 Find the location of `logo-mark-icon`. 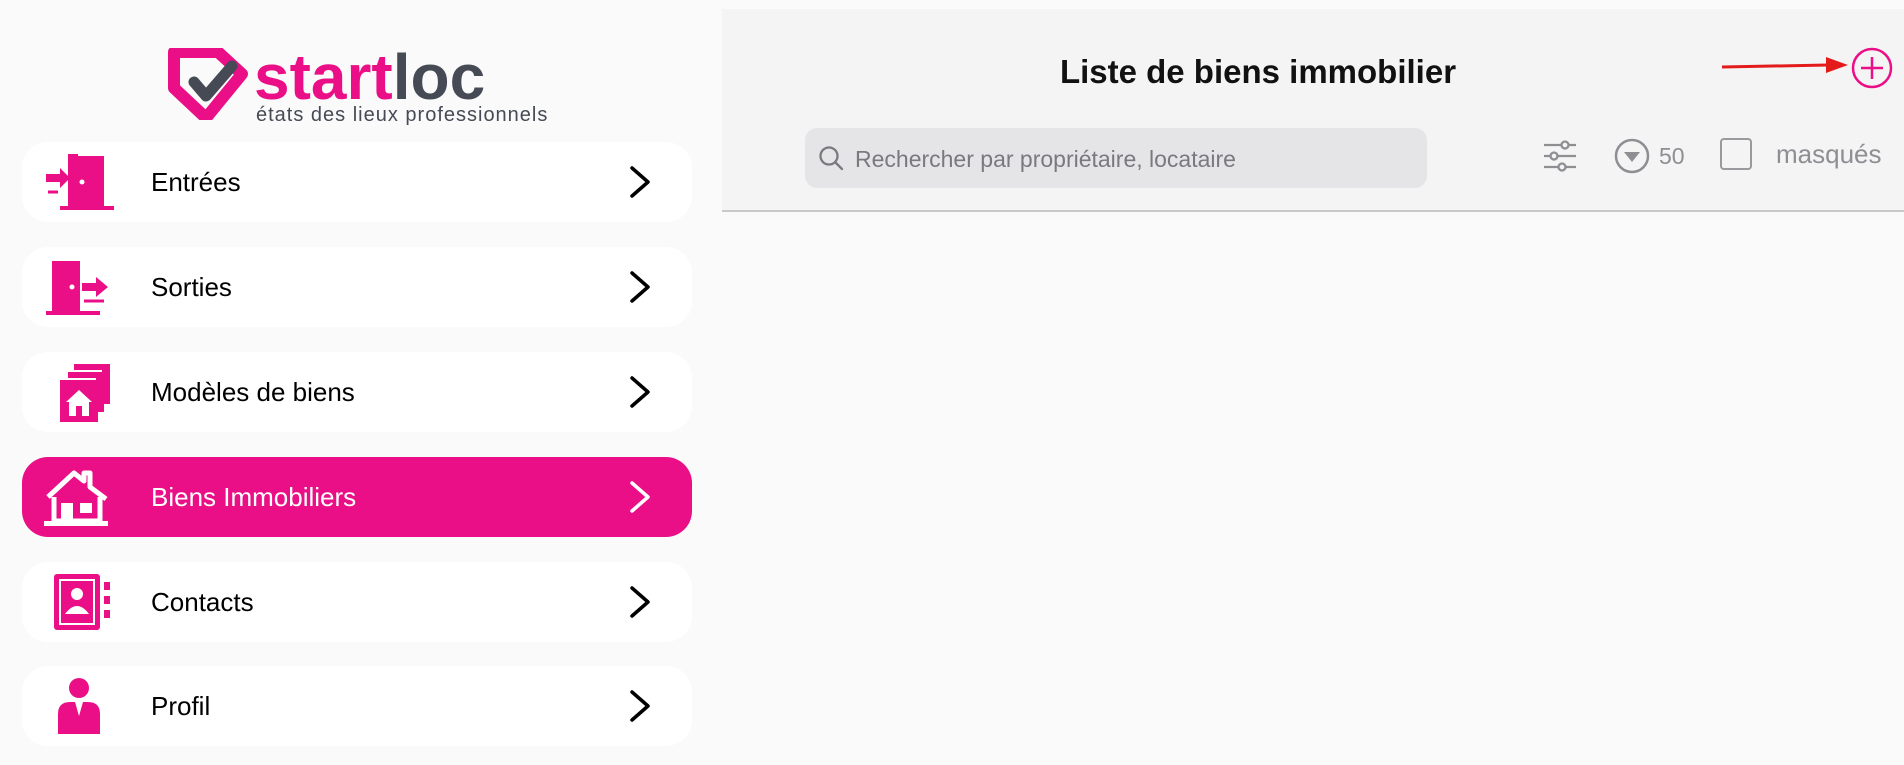

logo-mark-icon is located at coordinates (208, 84).